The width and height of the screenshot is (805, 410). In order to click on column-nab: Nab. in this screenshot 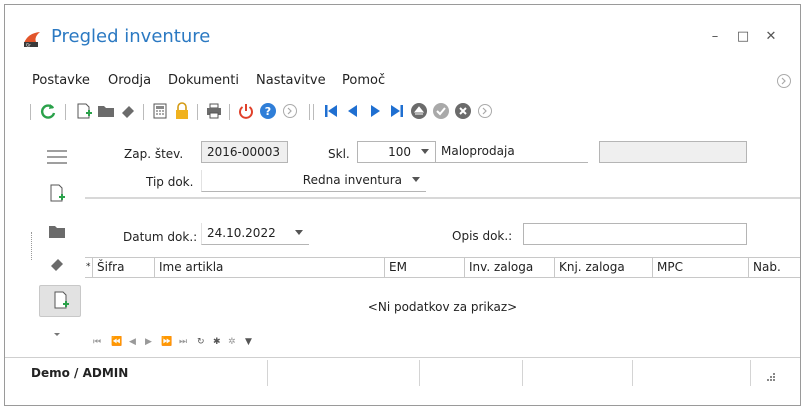, I will do `click(774, 268)`.